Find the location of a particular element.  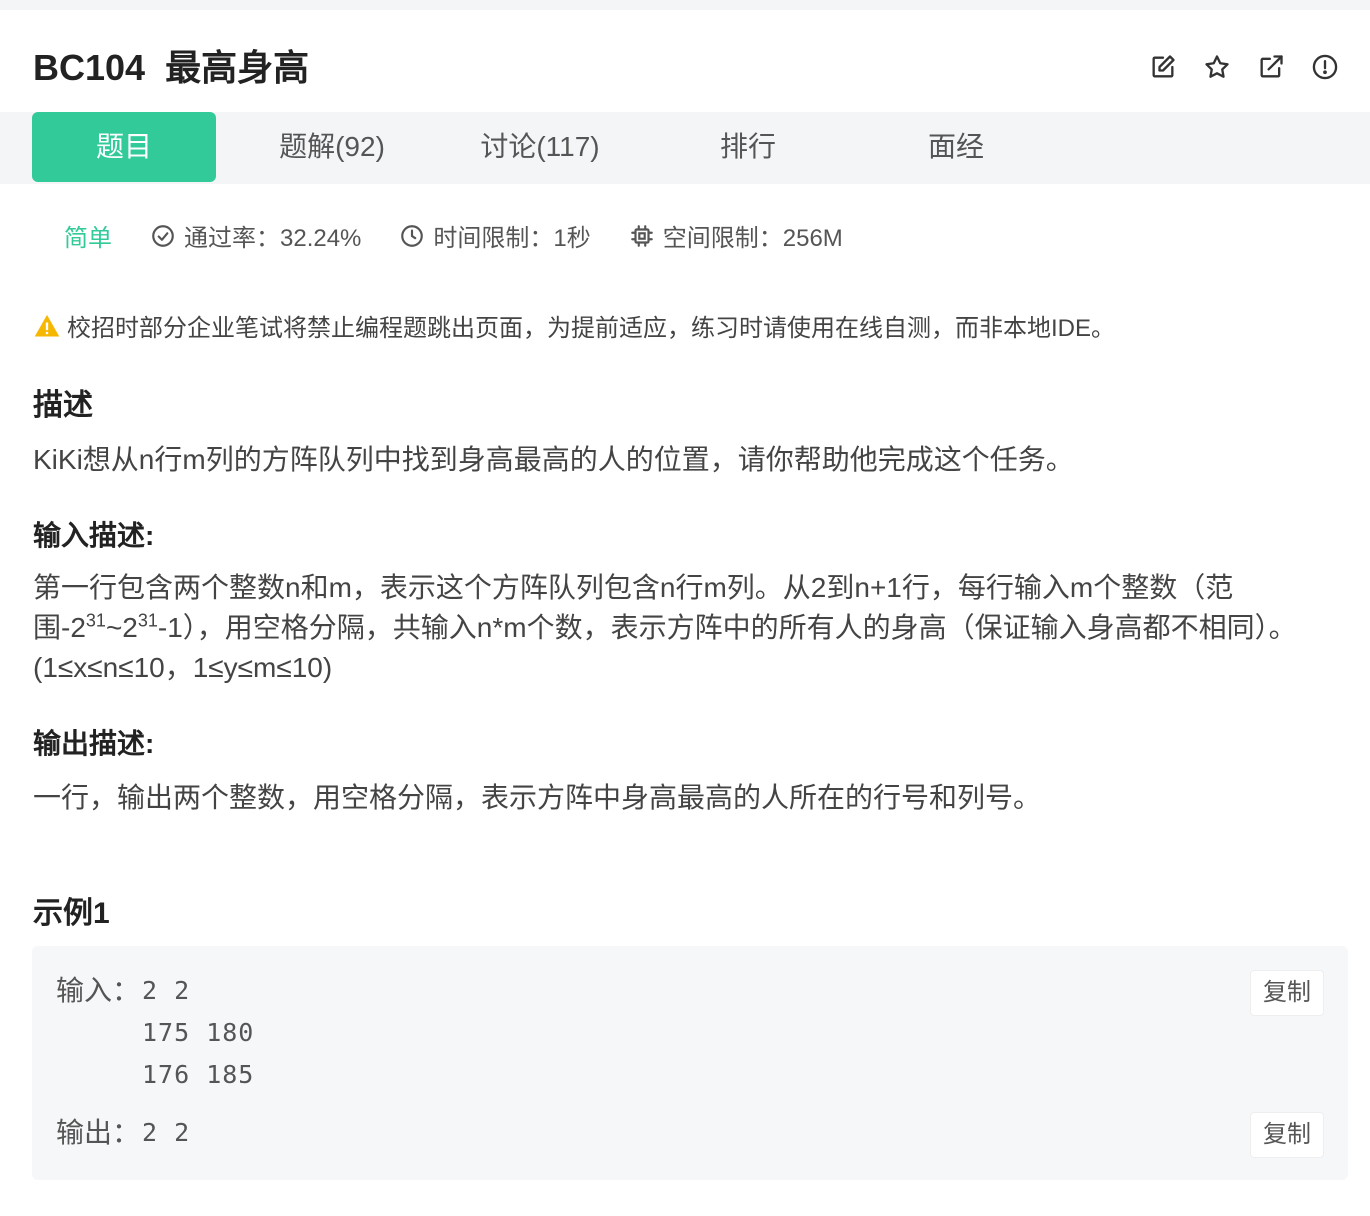

clock-icon is located at coordinates (412, 235).